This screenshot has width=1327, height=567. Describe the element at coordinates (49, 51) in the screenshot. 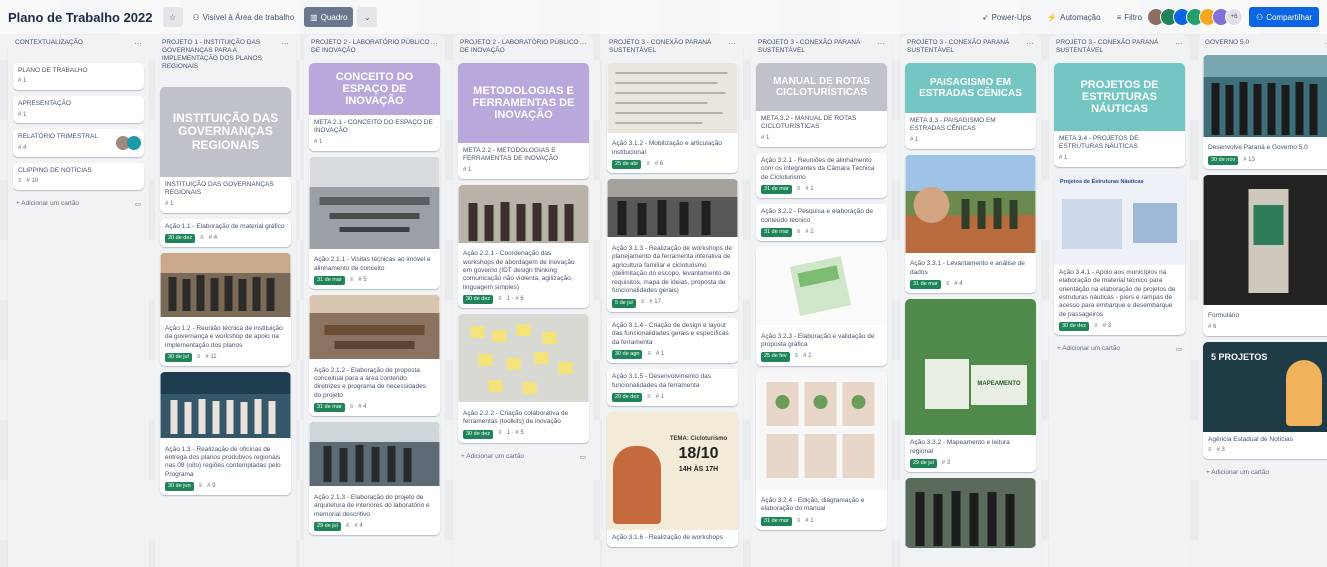

I see `list-title: CONTEXTUALIZAÇÃO` at that location.